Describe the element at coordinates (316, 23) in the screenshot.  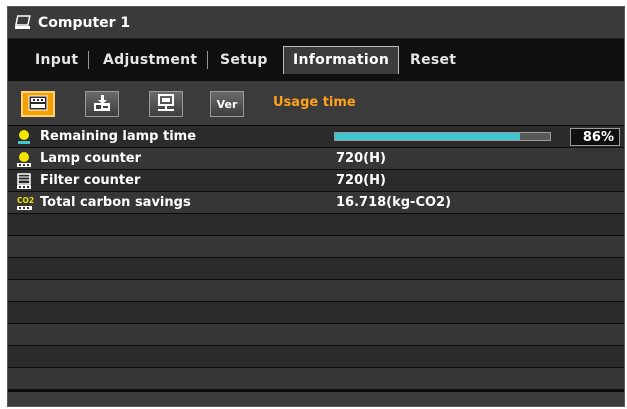
I see `title-bar: Computer 1` at that location.